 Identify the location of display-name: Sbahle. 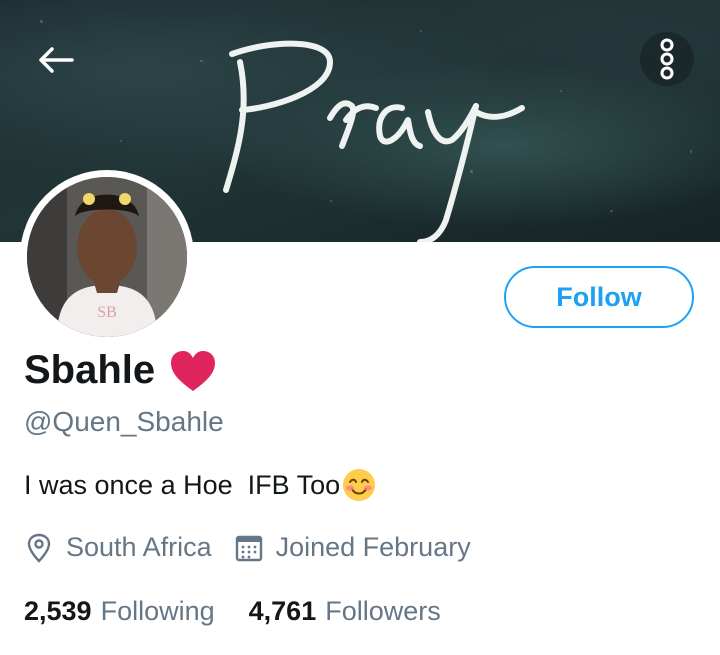
(90, 370).